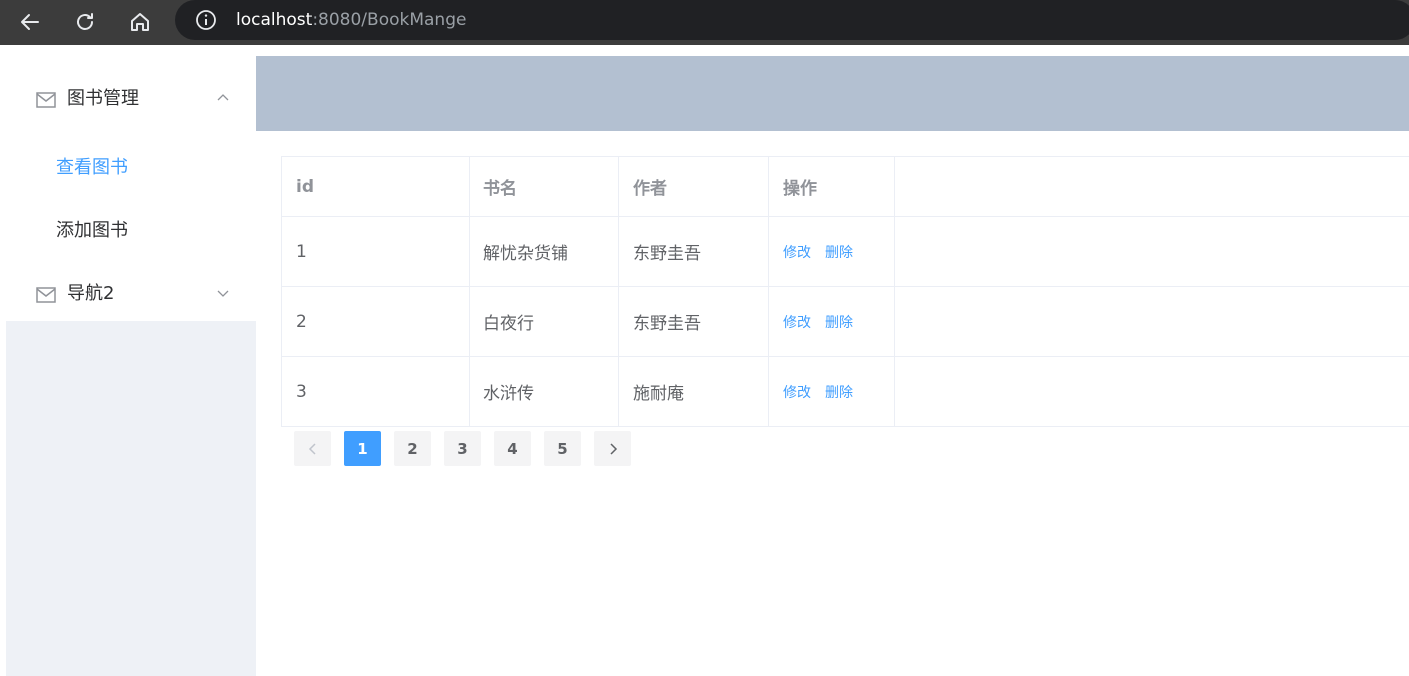 The width and height of the screenshot is (1409, 676). I want to click on menu-item-label: 查看图书, so click(92, 167).